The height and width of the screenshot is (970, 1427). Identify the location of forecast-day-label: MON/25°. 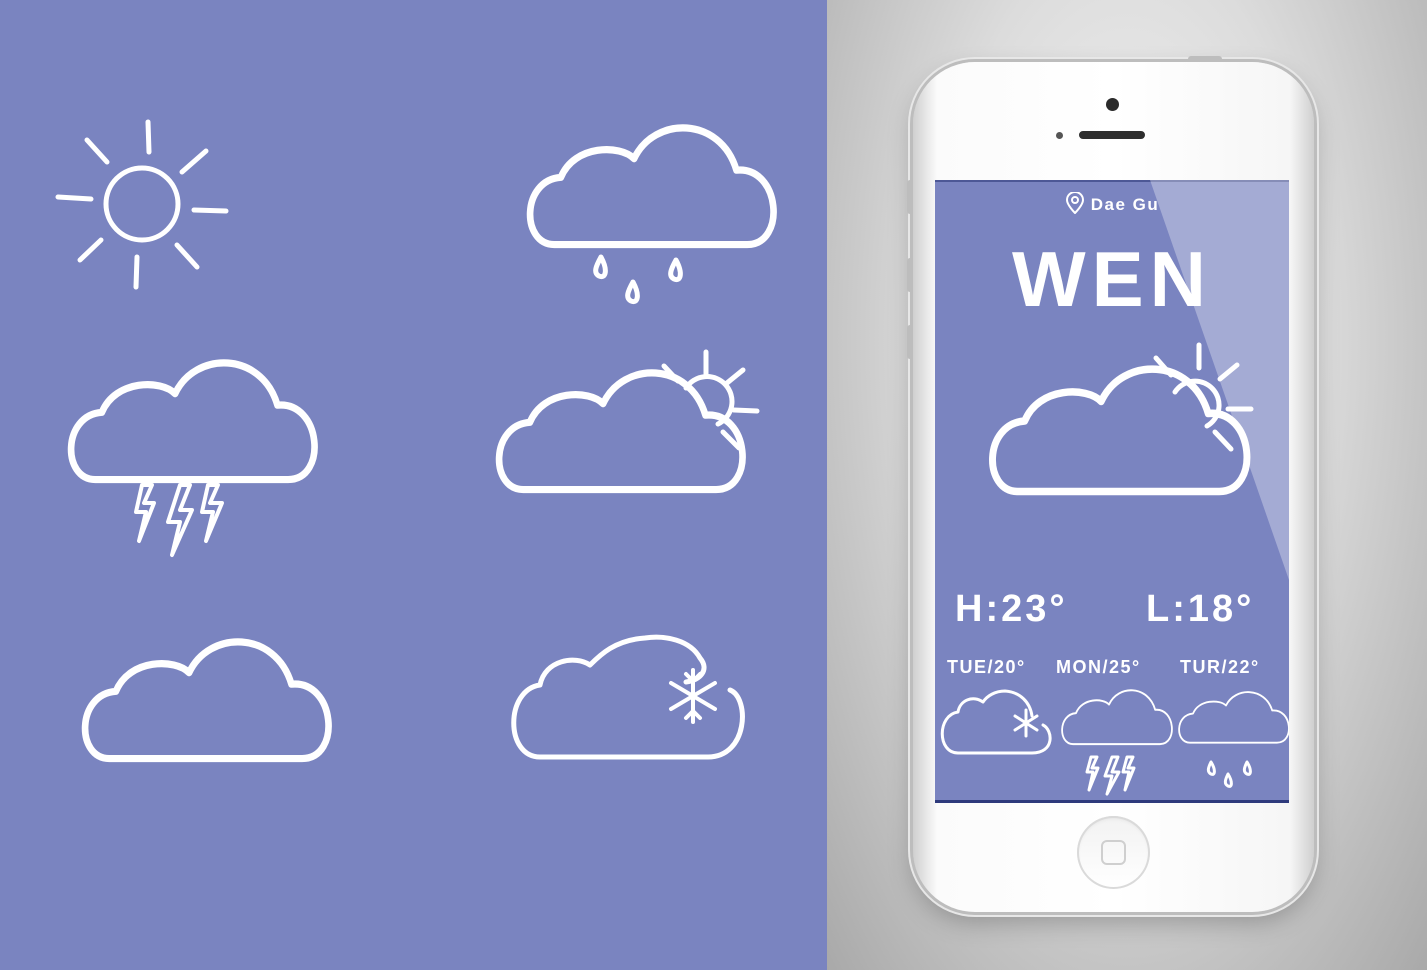
(1098, 667).